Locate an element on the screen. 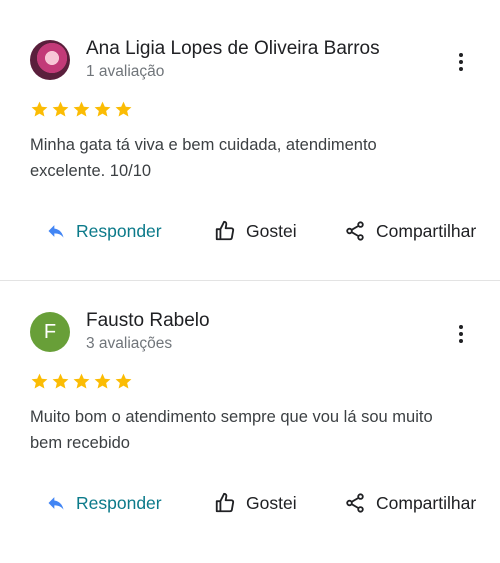  review-count: 3 avaliações is located at coordinates (129, 343).